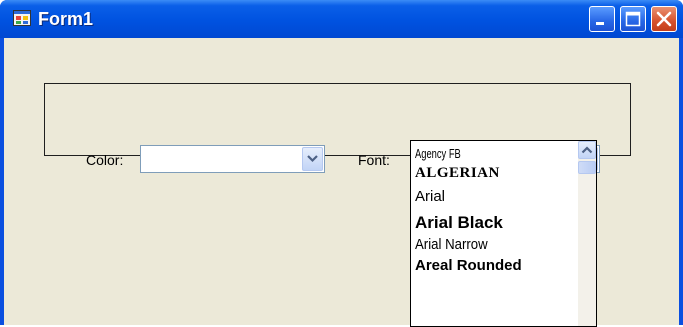 The width and height of the screenshot is (683, 327). I want to click on color-combobox, so click(232, 159).